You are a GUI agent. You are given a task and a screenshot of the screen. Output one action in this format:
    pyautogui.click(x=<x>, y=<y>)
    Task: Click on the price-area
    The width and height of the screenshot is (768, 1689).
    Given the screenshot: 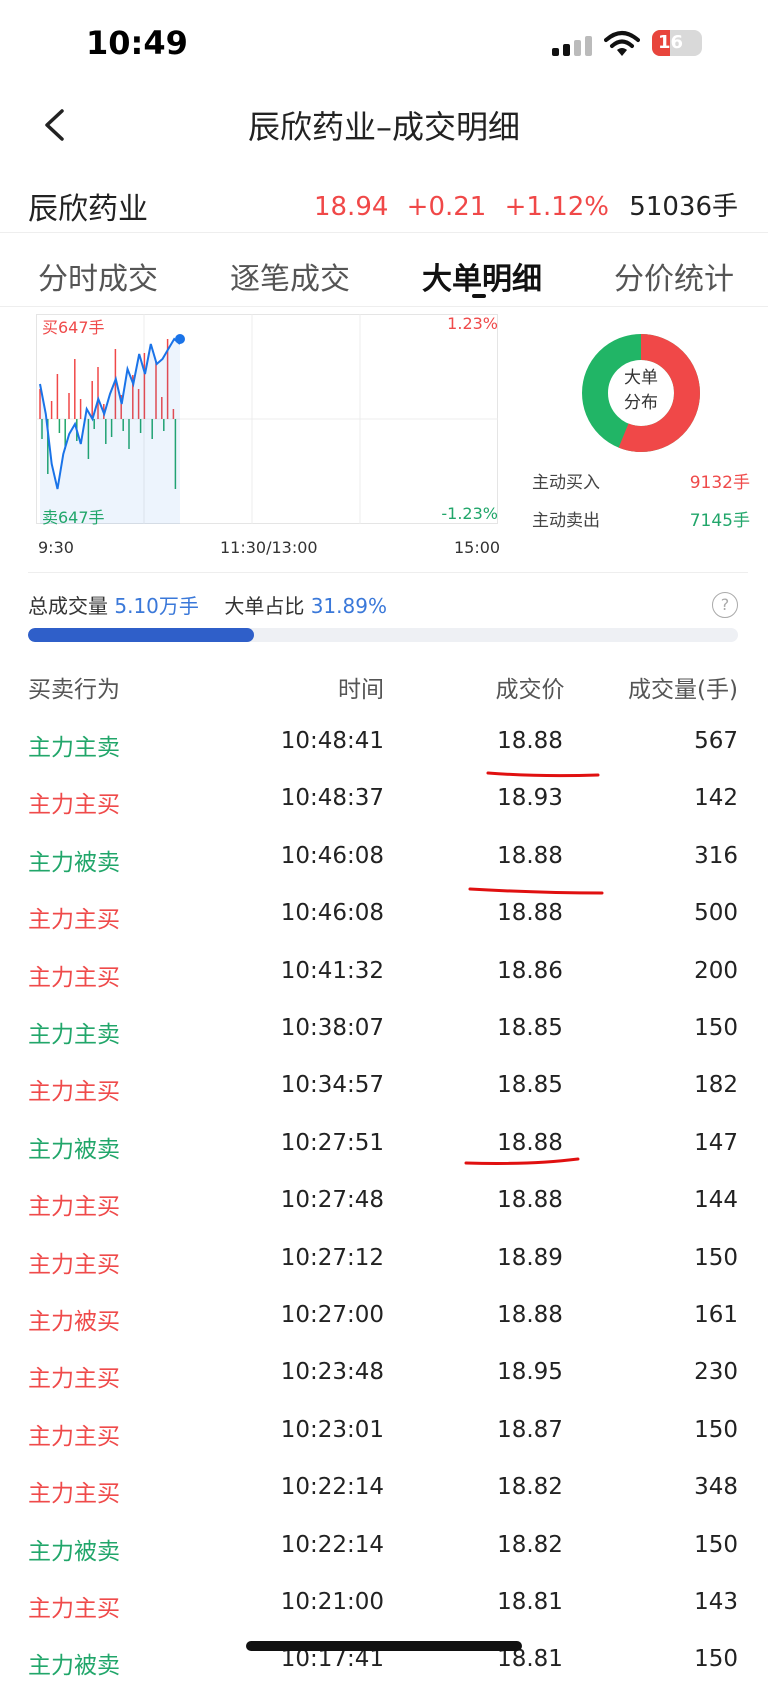 What is the action you would take?
    pyautogui.click(x=110, y=431)
    